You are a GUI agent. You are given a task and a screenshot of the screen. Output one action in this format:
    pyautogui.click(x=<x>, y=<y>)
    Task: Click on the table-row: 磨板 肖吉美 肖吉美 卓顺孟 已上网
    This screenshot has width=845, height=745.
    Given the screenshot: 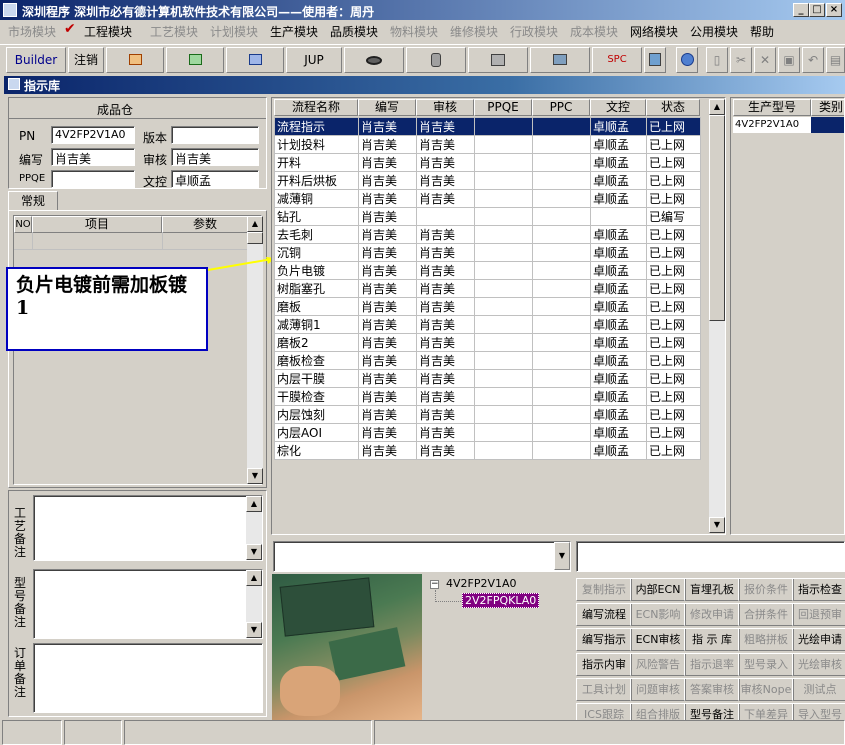 What is the action you would take?
    pyautogui.click(x=487, y=306)
    